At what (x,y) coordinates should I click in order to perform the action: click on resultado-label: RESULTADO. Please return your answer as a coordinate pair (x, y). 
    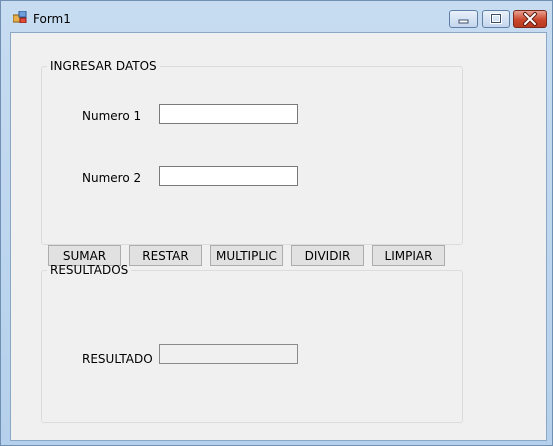
    Looking at the image, I should click on (117, 359).